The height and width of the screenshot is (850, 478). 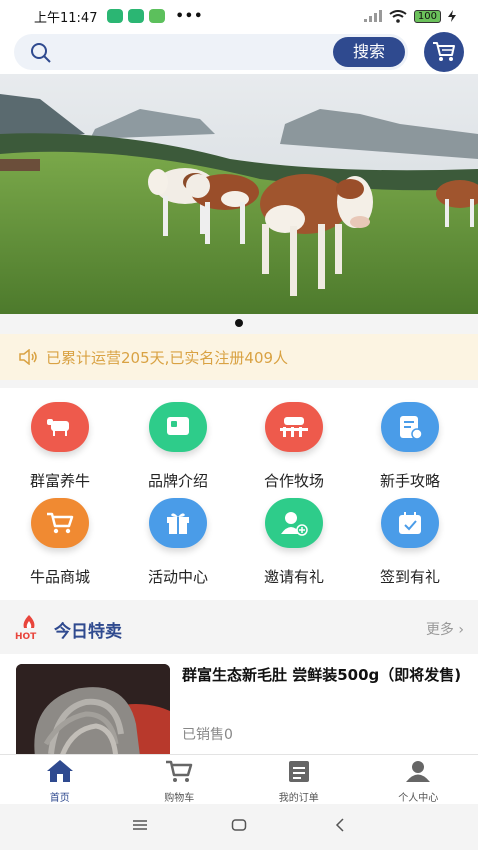 I want to click on charging-icon, so click(x=452, y=16).